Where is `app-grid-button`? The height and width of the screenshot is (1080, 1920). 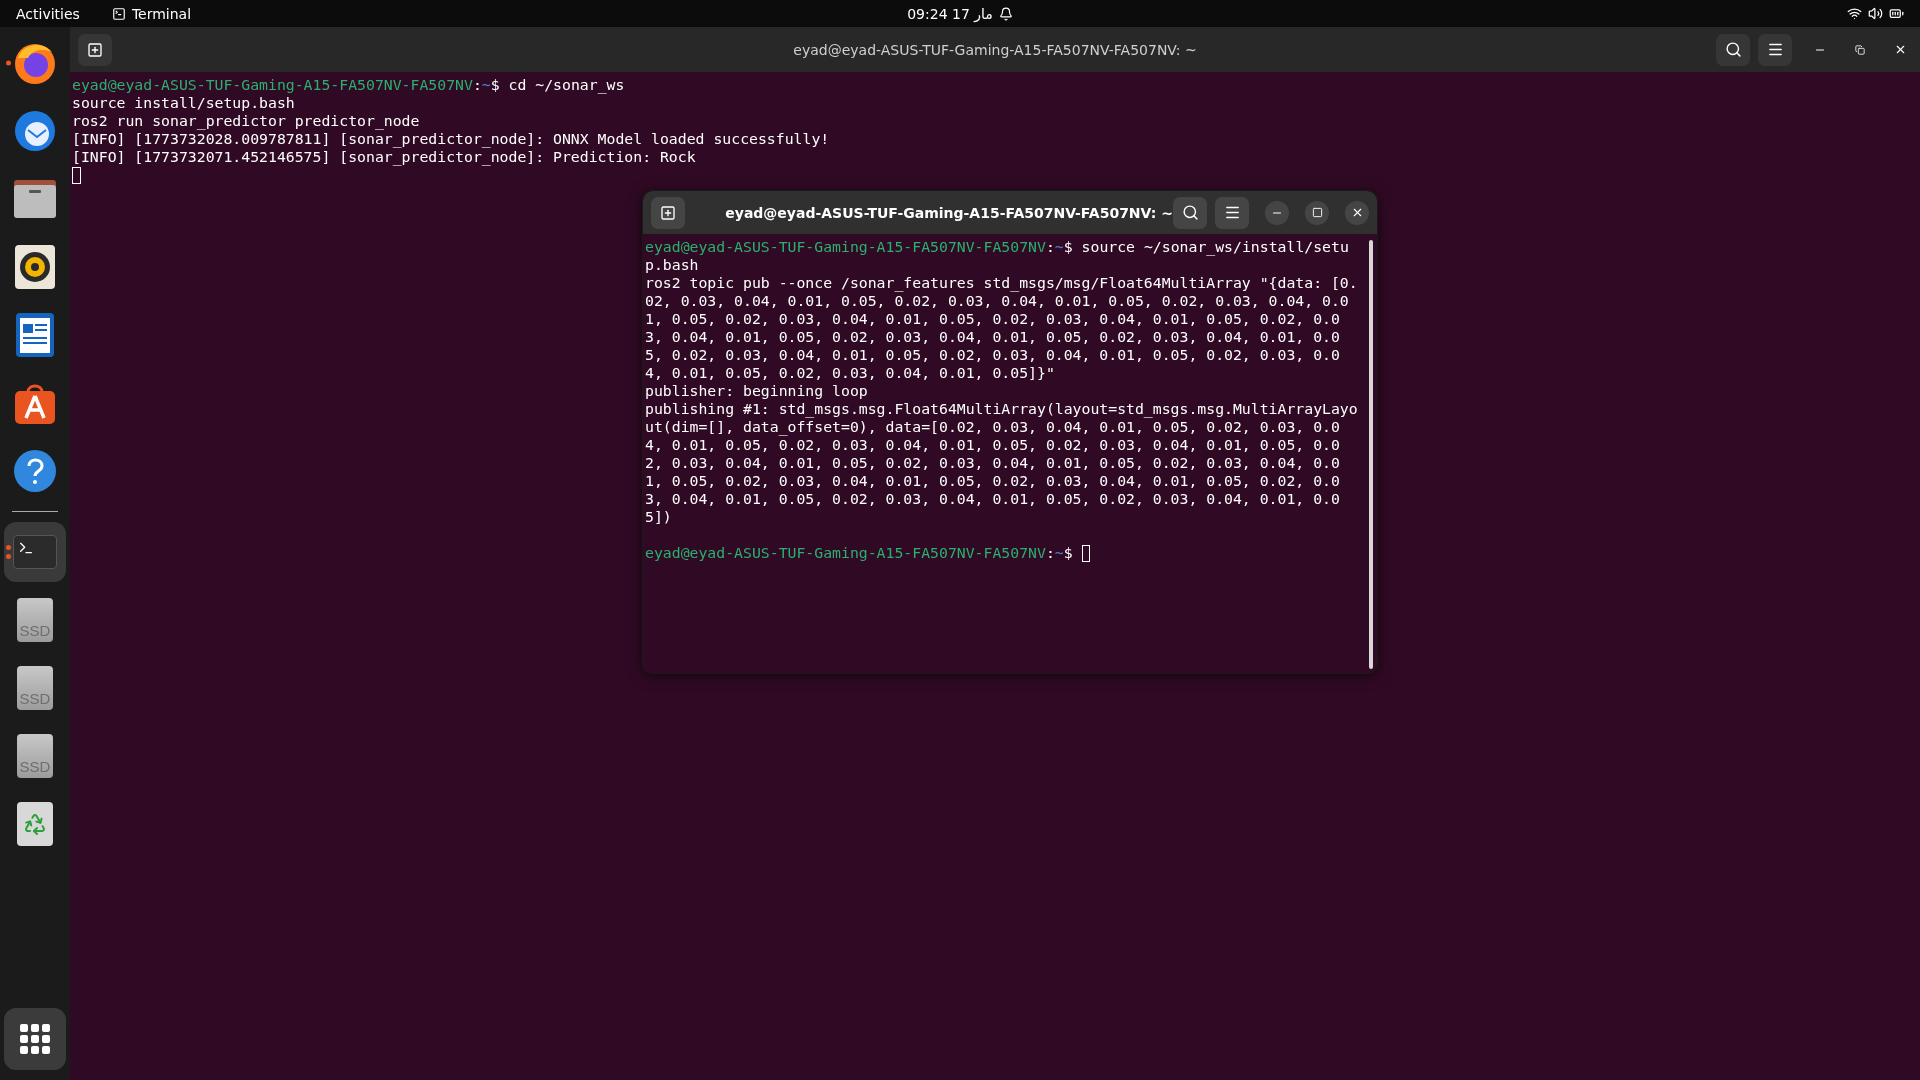
app-grid-button is located at coordinates (35, 1039).